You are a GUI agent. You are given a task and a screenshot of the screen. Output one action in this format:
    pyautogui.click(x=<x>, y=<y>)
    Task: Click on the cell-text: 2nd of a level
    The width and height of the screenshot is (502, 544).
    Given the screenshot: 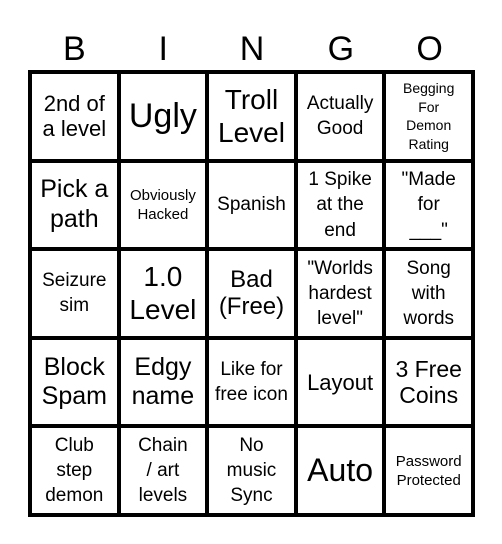 What is the action you would take?
    pyautogui.click(x=74, y=116)
    